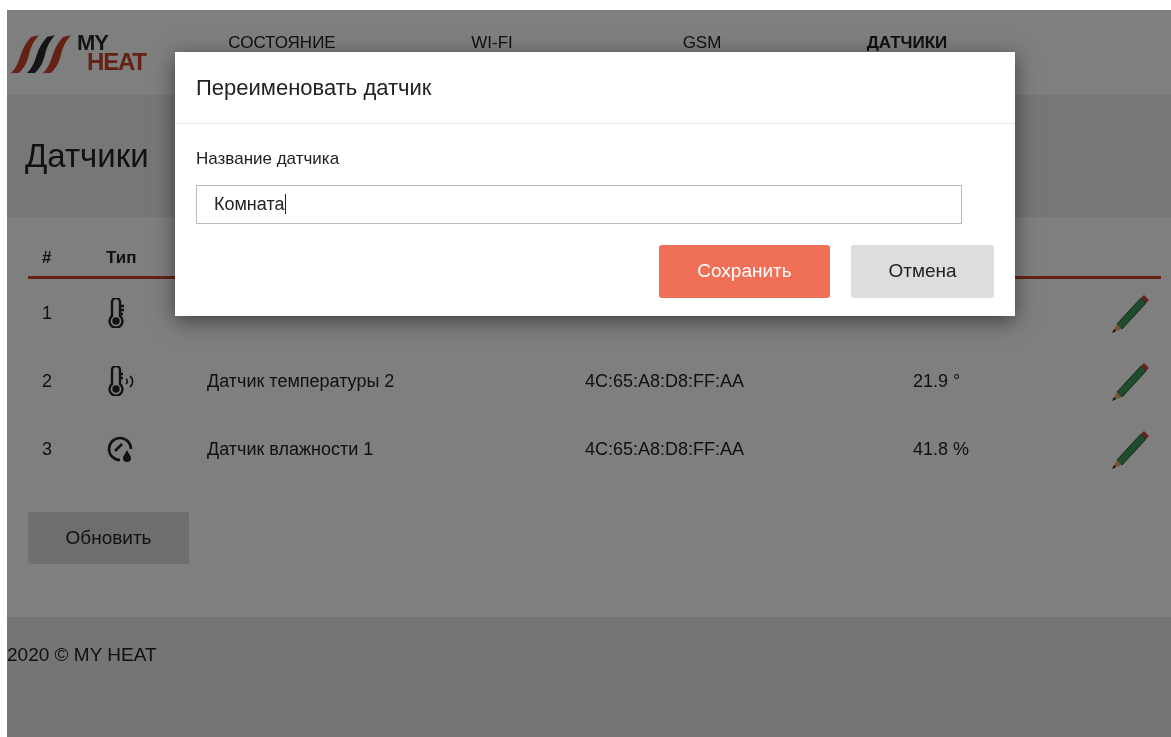  What do you see at coordinates (702, 43) in the screenshot?
I see `nav-tab: GSM` at bounding box center [702, 43].